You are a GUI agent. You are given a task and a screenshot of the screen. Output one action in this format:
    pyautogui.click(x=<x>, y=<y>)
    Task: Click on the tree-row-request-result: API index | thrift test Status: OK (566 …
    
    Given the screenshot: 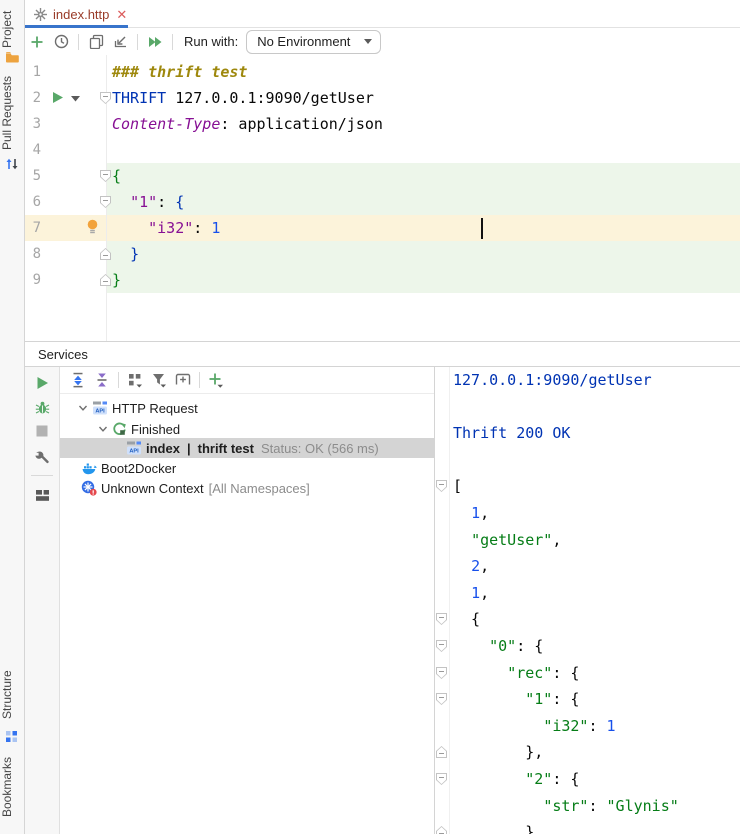 What is the action you would take?
    pyautogui.click(x=278, y=448)
    